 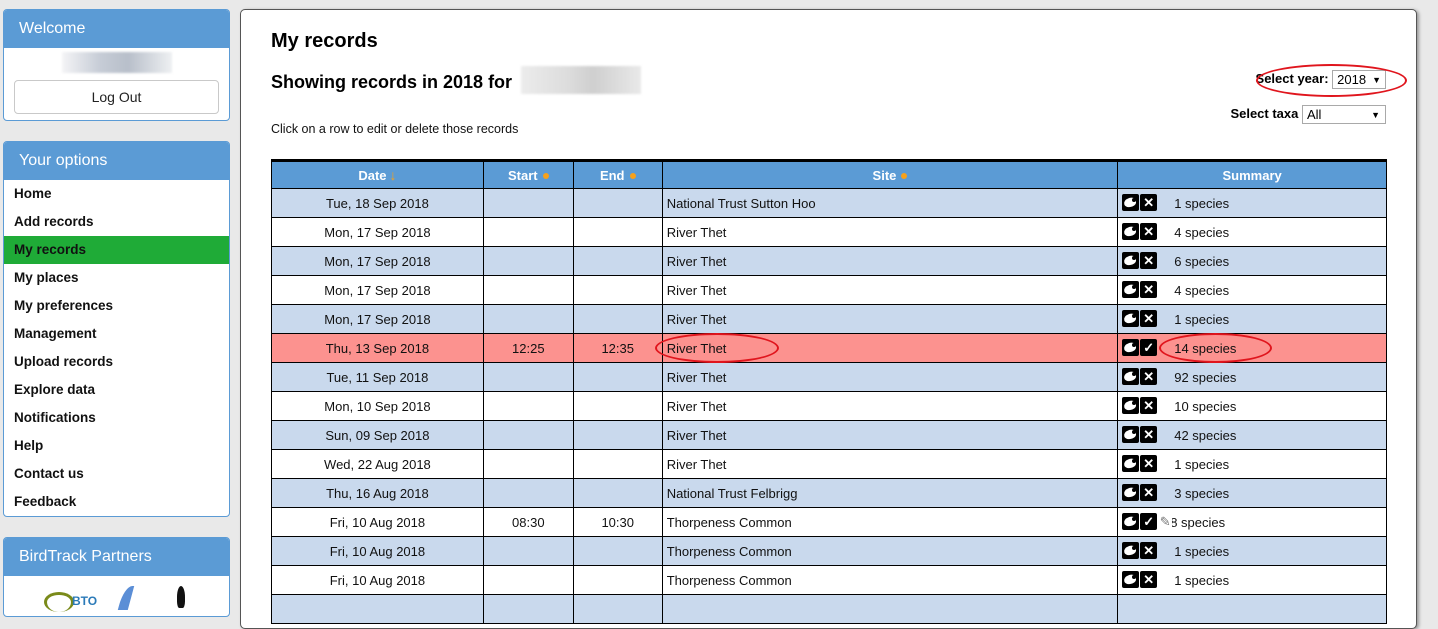 I want to click on cell-date: Thu, 13 Sep 2018, so click(x=377, y=348).